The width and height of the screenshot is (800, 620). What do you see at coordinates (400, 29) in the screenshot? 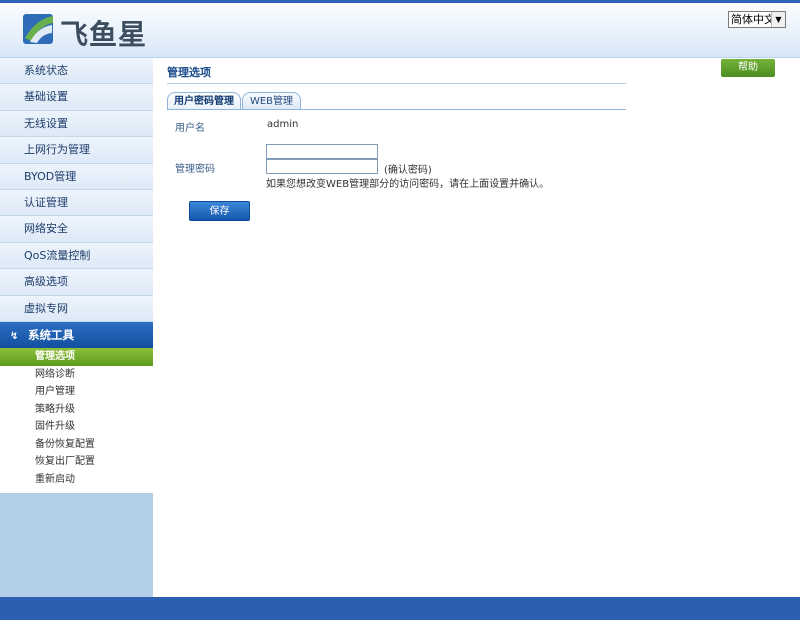
I see `header: 飞鱼星 简体中文 ▼` at bounding box center [400, 29].